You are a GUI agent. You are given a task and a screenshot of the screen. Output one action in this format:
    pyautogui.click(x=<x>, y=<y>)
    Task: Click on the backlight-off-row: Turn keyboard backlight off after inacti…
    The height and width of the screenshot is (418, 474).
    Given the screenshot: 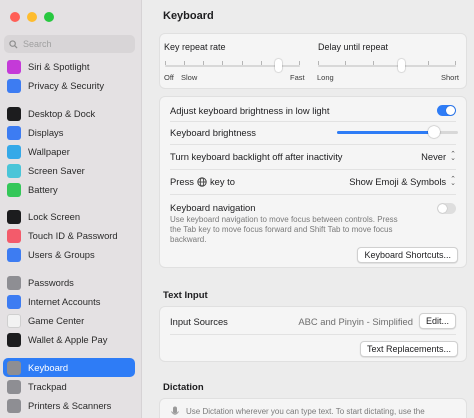 What is the action you would take?
    pyautogui.click(x=313, y=156)
    